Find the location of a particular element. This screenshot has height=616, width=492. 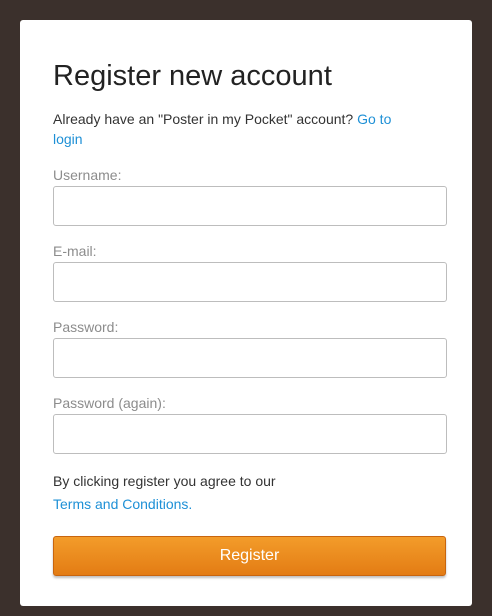

username-label: Username: is located at coordinates (87, 175).